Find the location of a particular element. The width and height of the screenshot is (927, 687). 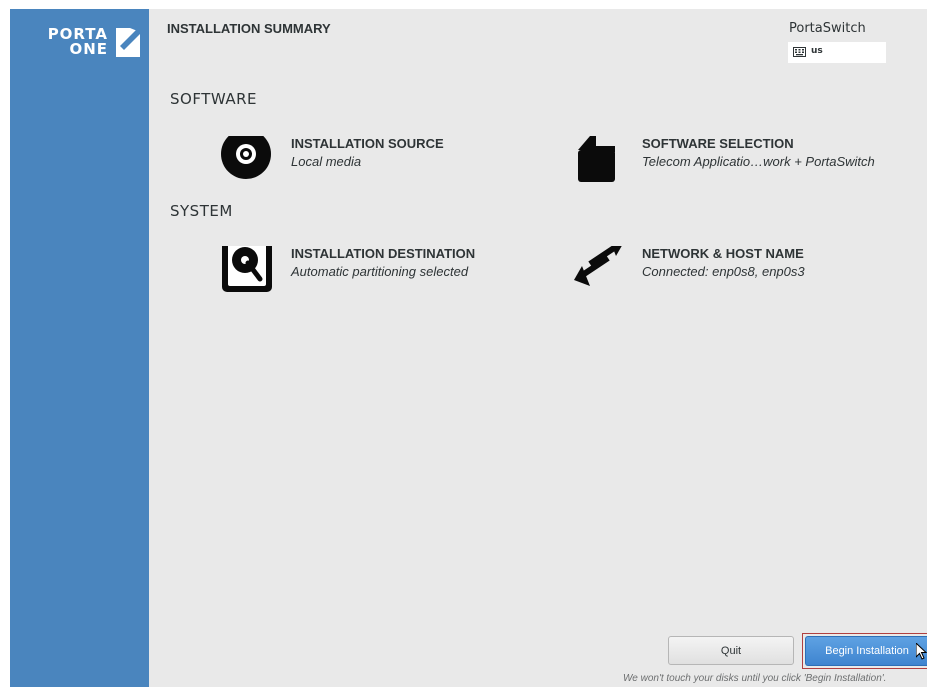

spoke-status: Telecom Applicatio…work + PortaSwitch is located at coordinates (758, 161).